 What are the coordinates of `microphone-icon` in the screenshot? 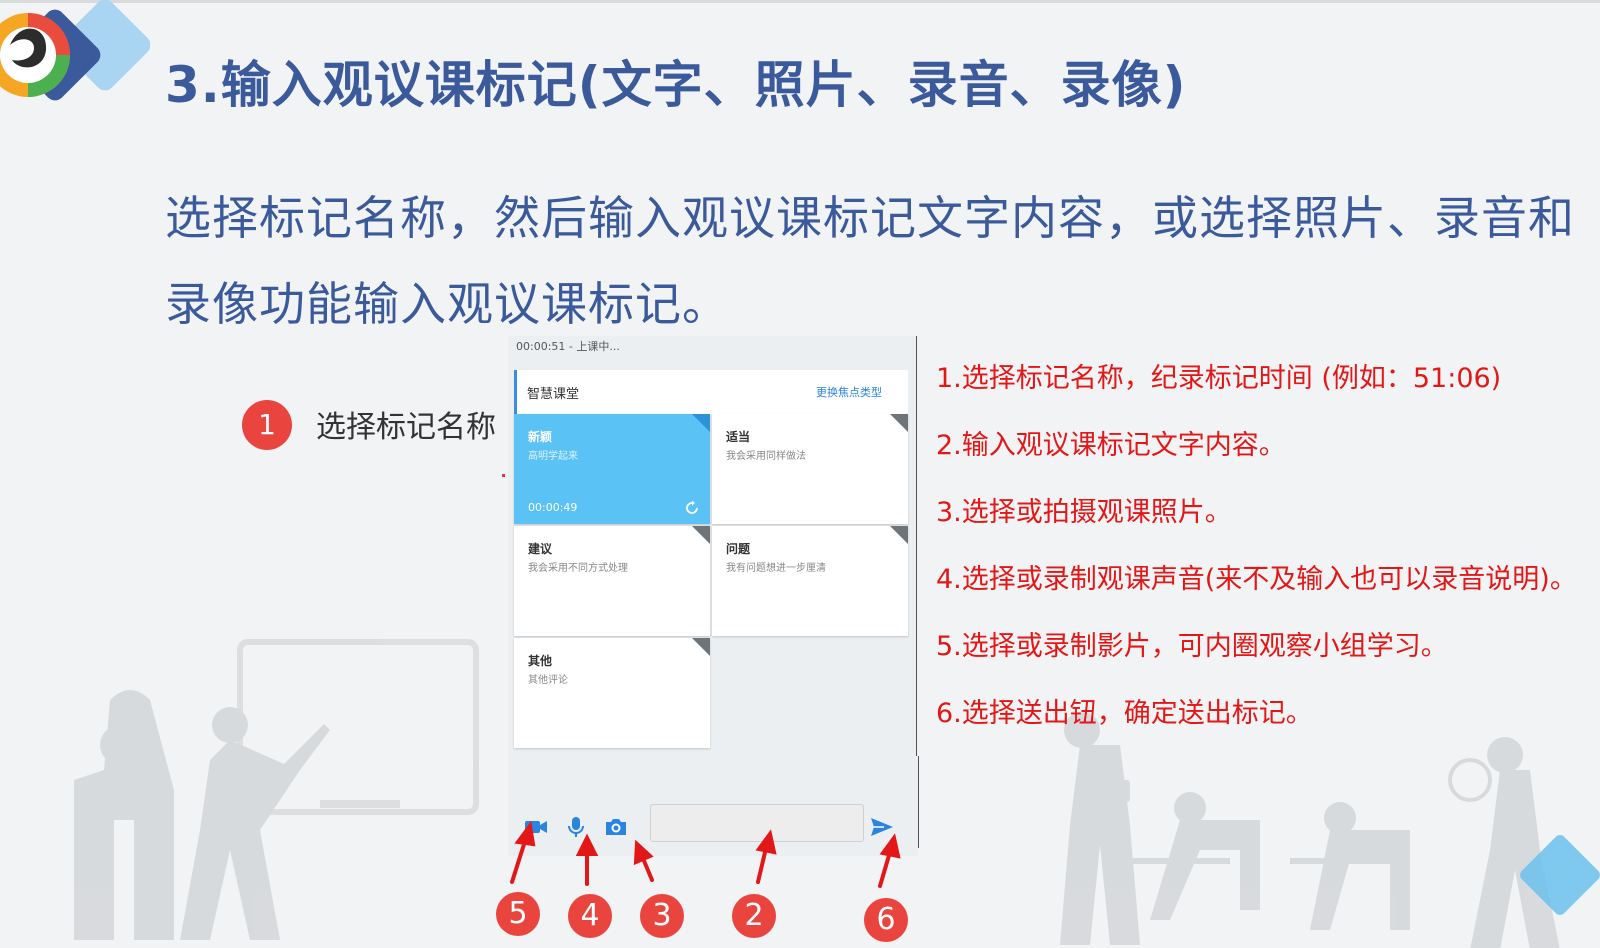 It's located at (576, 827).